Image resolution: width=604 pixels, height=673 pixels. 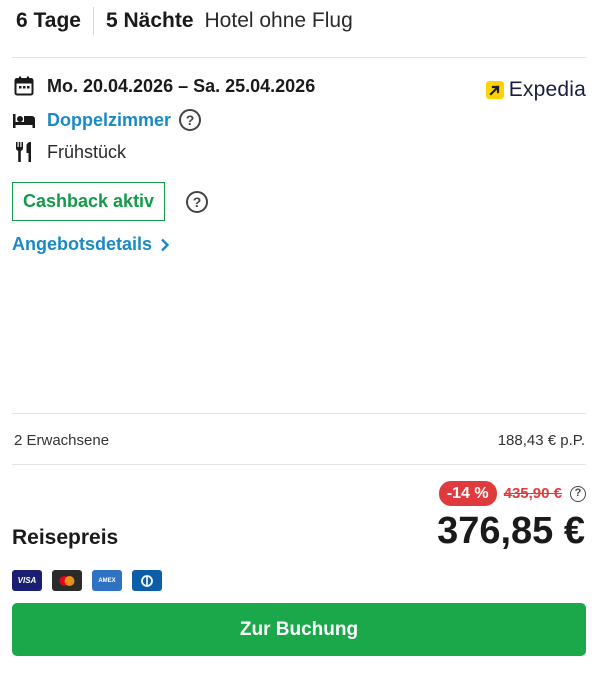 What do you see at coordinates (87, 151) in the screenshot?
I see `board-type: Frühstück` at bounding box center [87, 151].